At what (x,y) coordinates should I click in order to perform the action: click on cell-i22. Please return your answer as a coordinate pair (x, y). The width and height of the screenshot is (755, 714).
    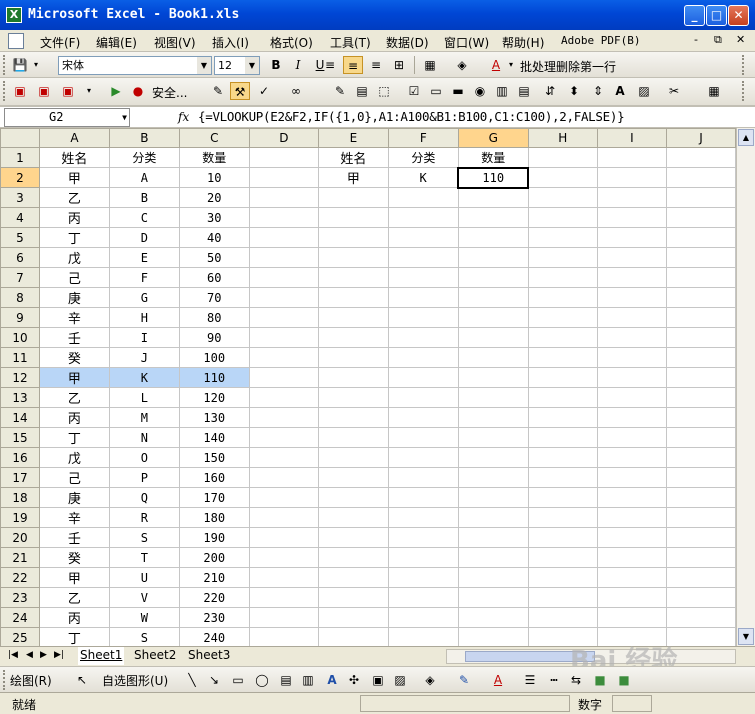
    Looking at the image, I should click on (631, 577).